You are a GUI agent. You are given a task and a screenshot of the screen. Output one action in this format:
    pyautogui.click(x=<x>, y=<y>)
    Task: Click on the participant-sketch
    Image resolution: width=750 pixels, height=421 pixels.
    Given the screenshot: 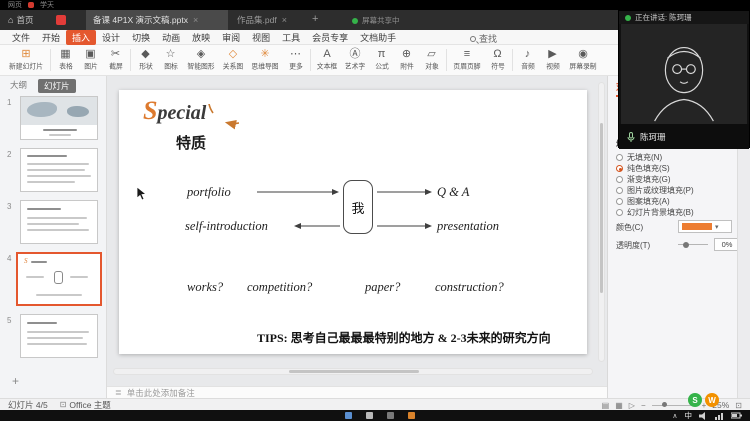 What is the action you would take?
    pyautogui.click(x=684, y=84)
    